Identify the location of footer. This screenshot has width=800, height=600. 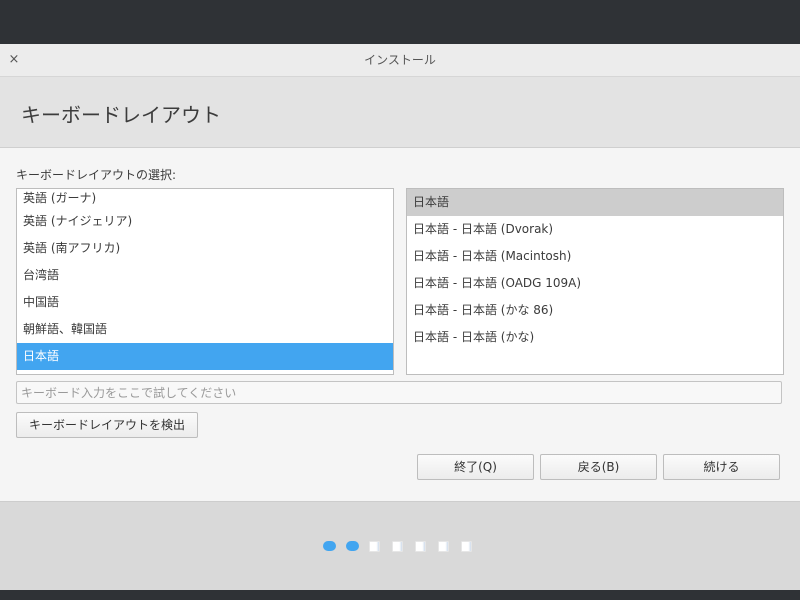
(400, 545).